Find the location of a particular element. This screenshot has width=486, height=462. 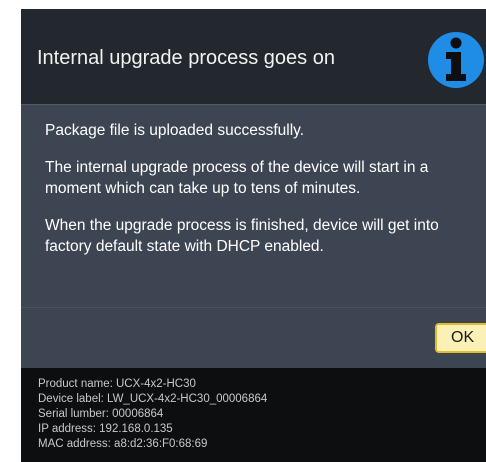

ip-address: IP address: 192.168.0.135 is located at coordinates (105, 429).